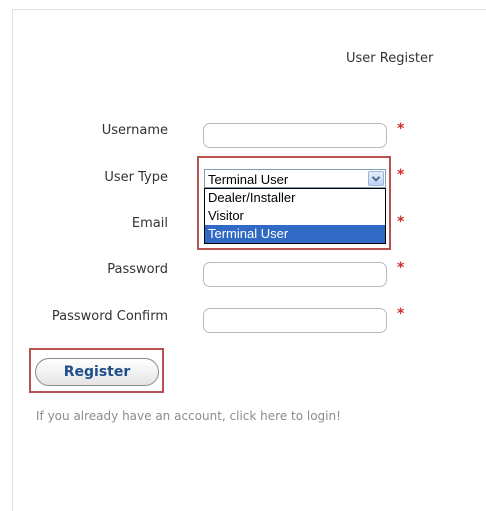 The height and width of the screenshot is (511, 486). What do you see at coordinates (401, 175) in the screenshot?
I see `user-type-required-marker: *` at bounding box center [401, 175].